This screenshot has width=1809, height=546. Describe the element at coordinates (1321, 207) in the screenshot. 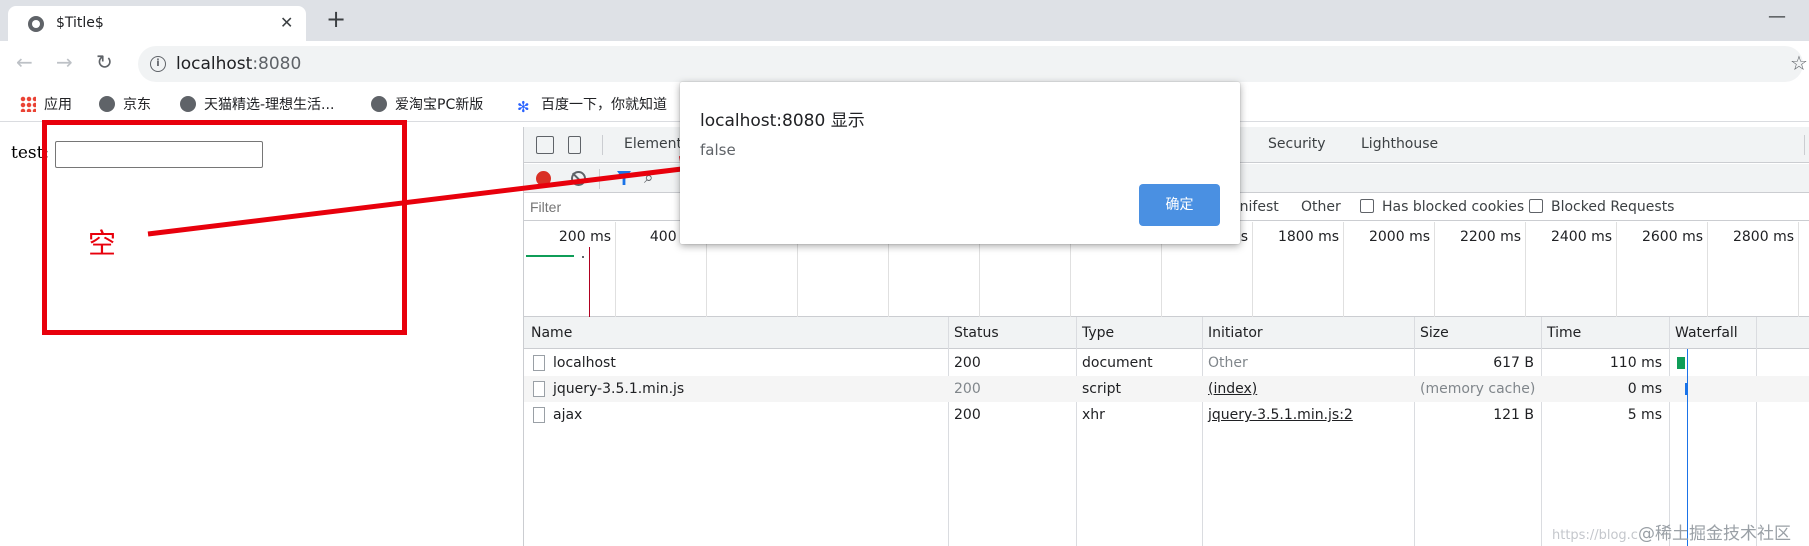

I see `type-filter-other: Other` at that location.